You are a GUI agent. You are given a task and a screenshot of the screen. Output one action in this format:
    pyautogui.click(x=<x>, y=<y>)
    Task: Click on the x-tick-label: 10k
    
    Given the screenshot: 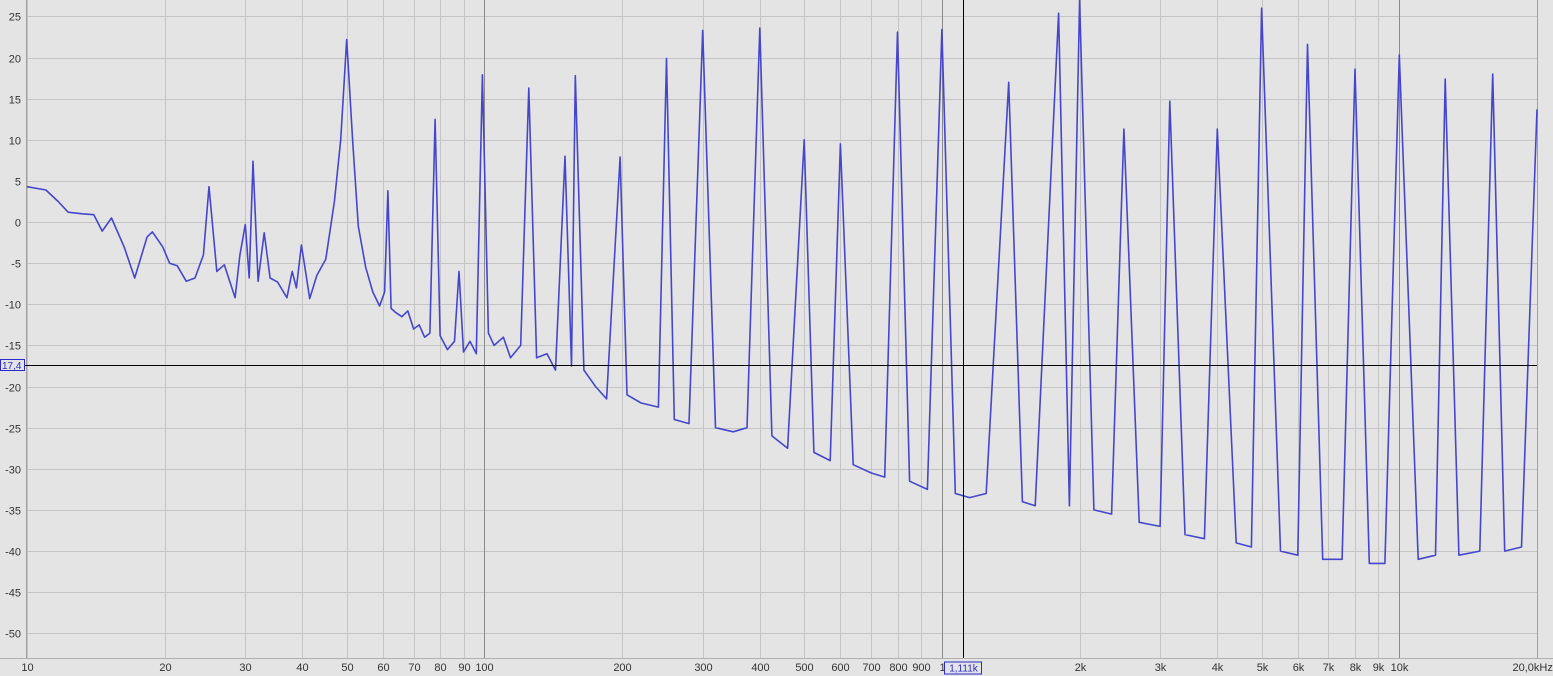 What is the action you would take?
    pyautogui.click(x=1400, y=668)
    